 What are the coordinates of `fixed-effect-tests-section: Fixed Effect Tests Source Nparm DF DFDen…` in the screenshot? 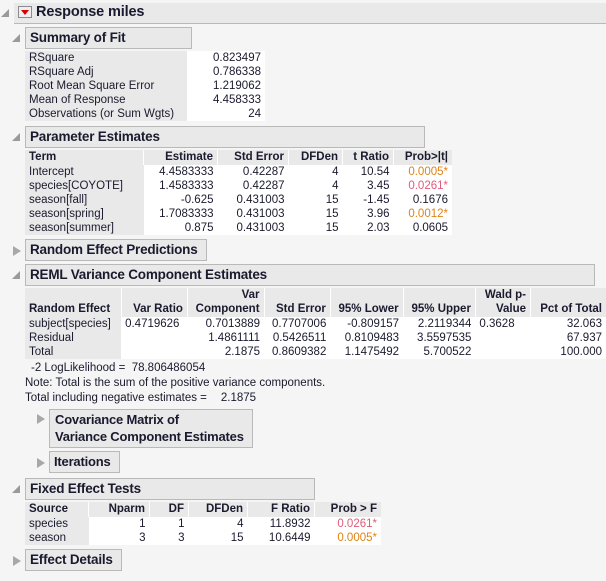 It's located at (308, 511).